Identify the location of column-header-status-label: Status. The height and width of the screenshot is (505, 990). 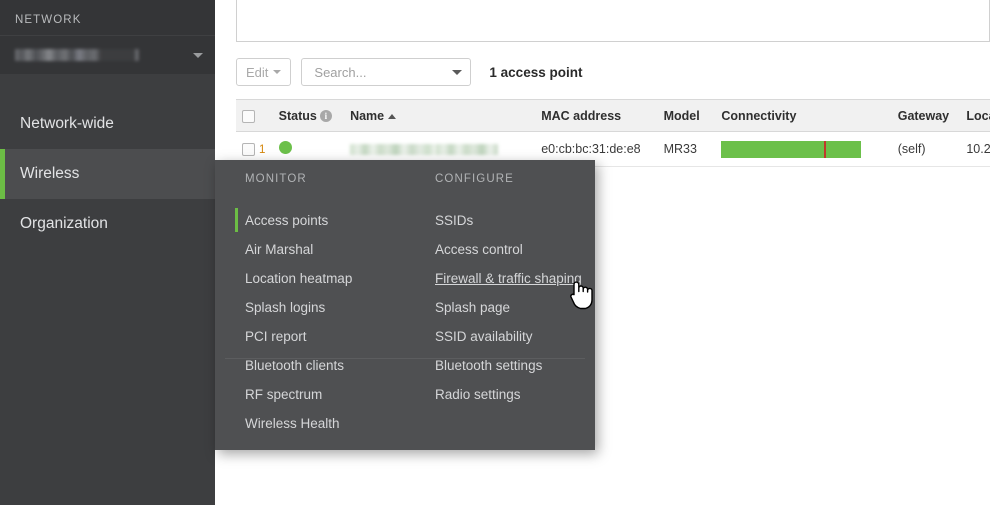
(297, 115).